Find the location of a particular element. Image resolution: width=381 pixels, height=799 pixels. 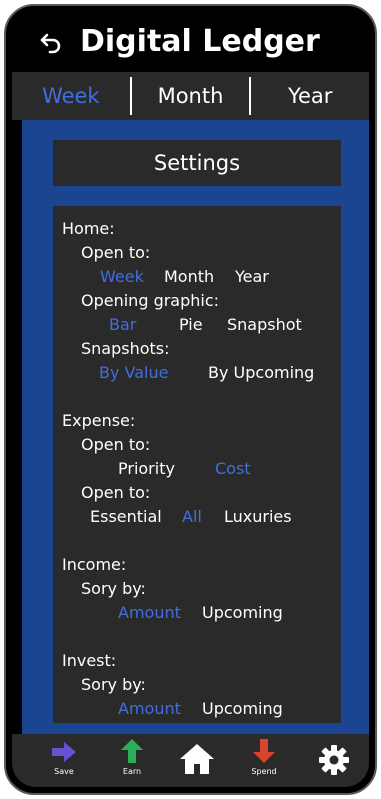

gear-icon is located at coordinates (334, 760).